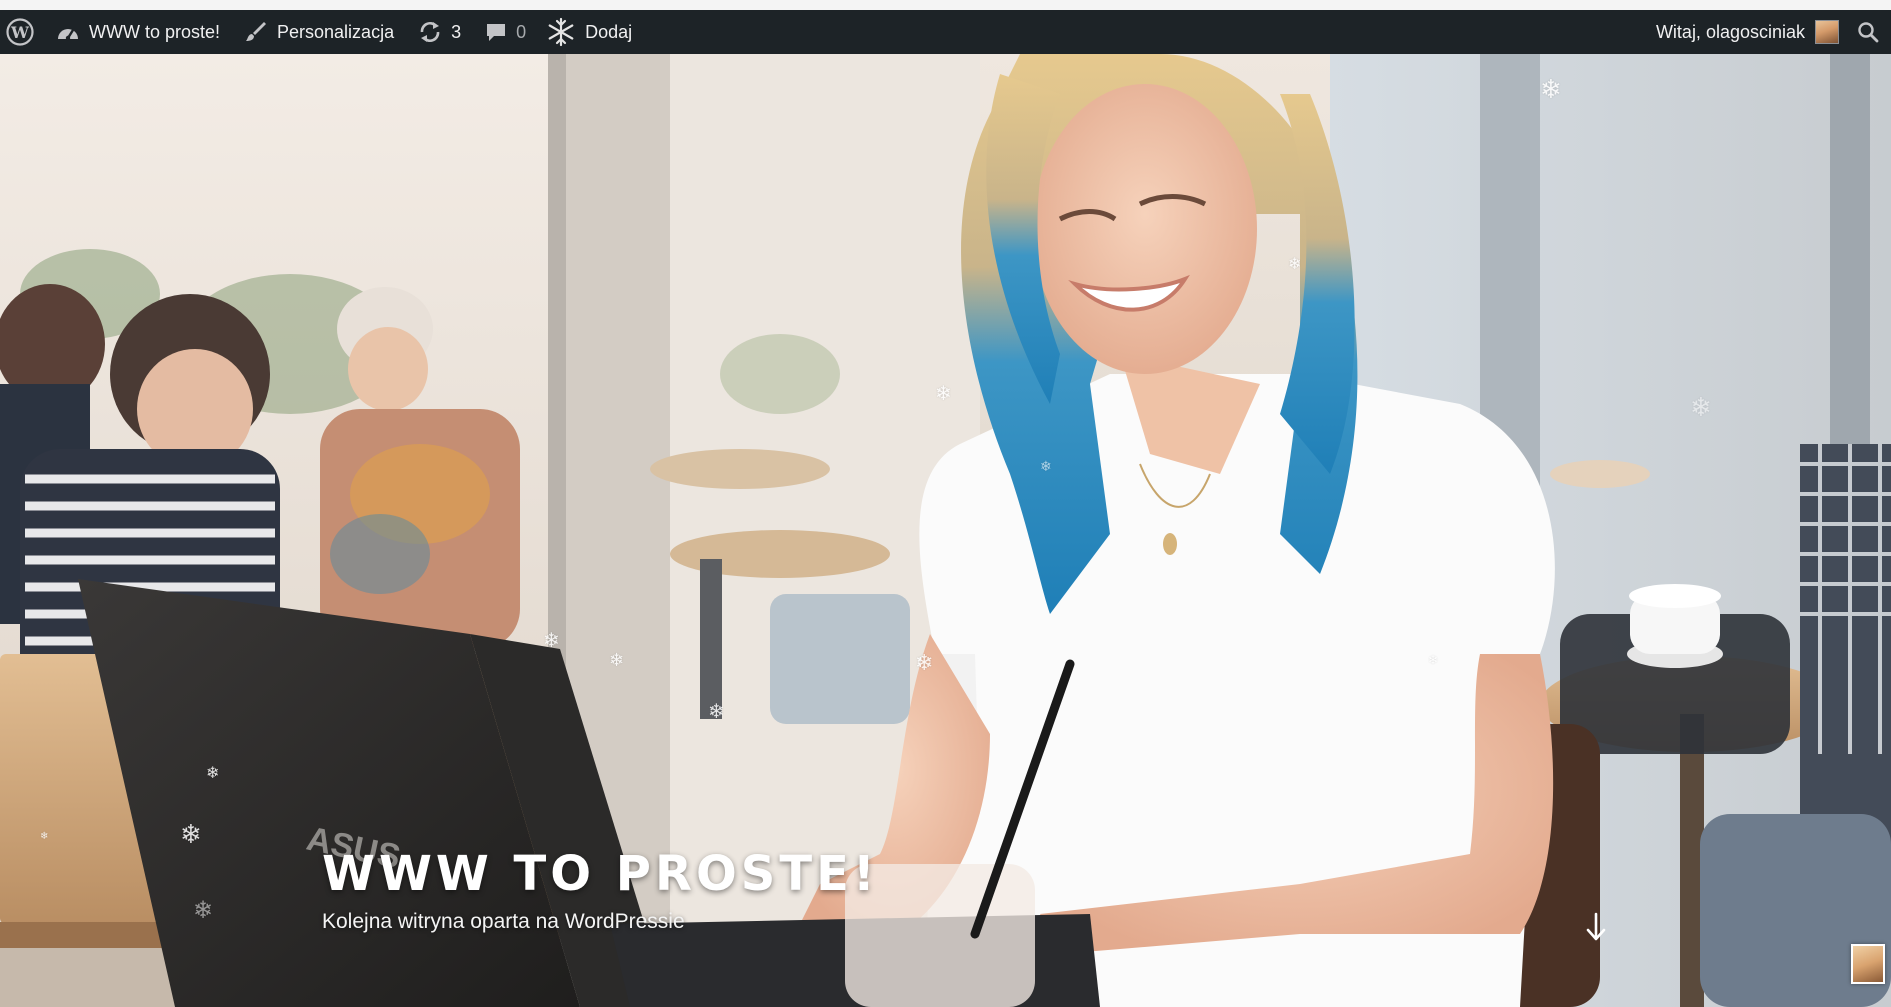 Image resolution: width=1891 pixels, height=1007 pixels. Describe the element at coordinates (456, 31) in the screenshot. I see `updates-count: 3` at that location.